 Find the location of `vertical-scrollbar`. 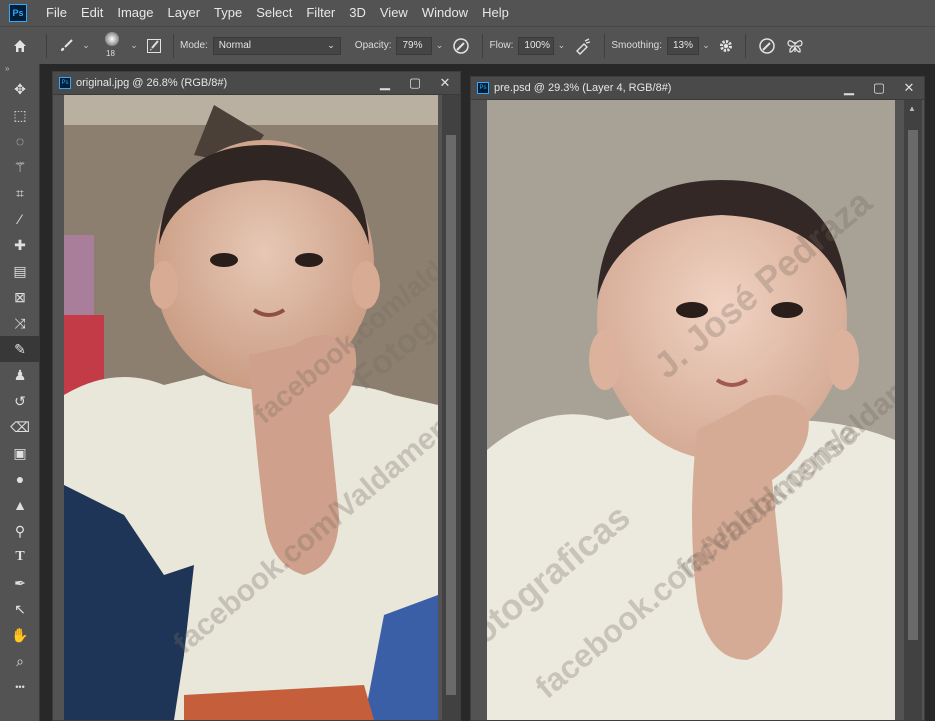

vertical-scrollbar is located at coordinates (451, 407).